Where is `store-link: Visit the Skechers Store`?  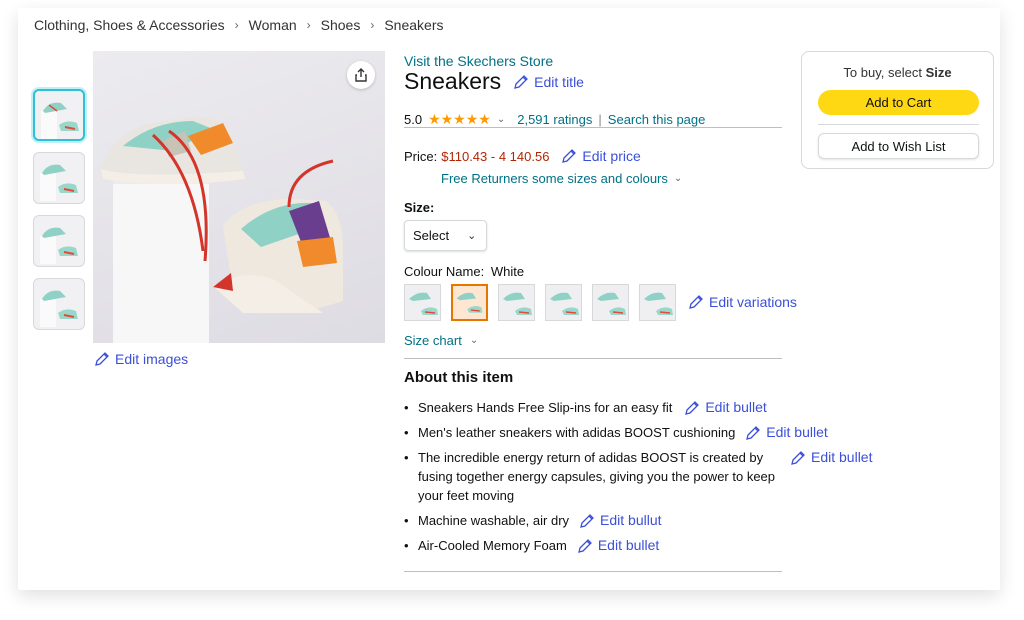 store-link: Visit the Skechers Store is located at coordinates (478, 61).